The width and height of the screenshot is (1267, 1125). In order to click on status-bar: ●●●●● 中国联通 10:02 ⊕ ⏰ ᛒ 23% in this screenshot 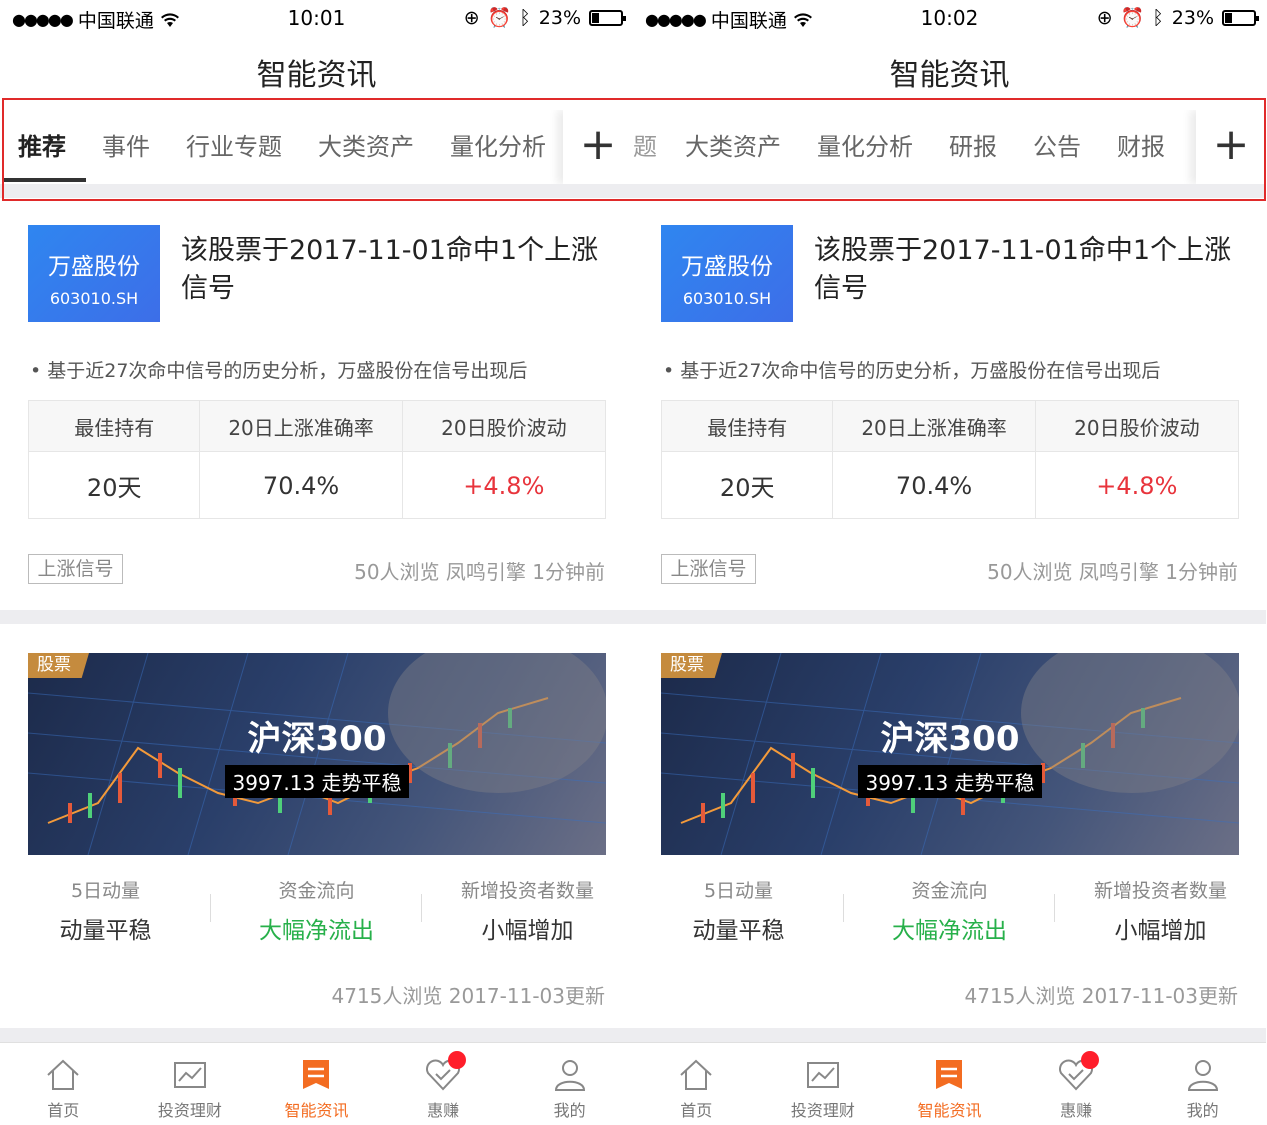, I will do `click(949, 18)`.